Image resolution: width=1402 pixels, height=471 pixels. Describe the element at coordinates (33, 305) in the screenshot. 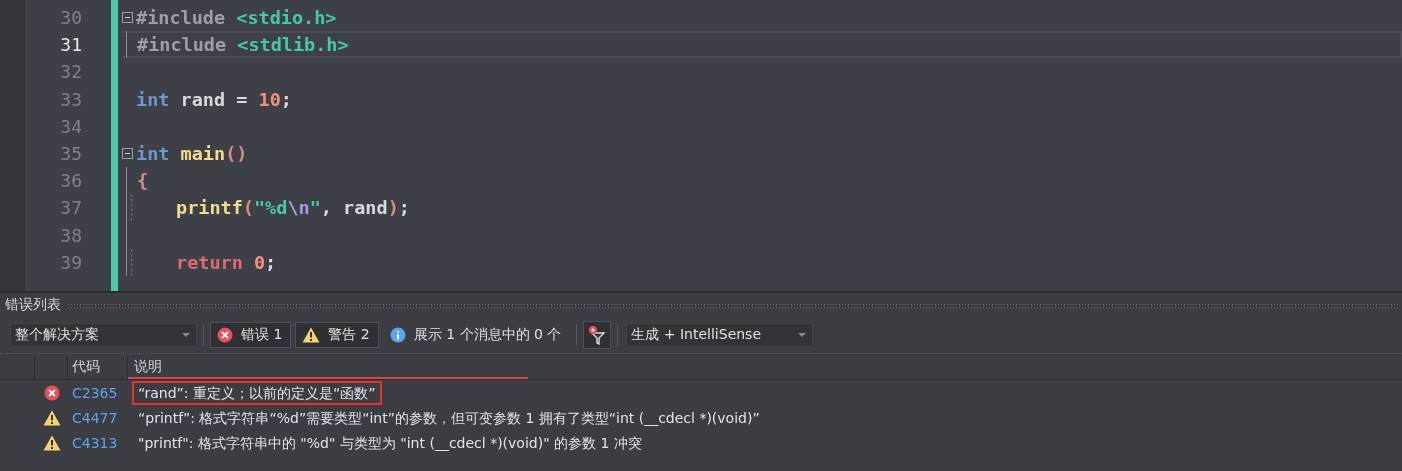

I see `panel-title: 错误列表` at that location.